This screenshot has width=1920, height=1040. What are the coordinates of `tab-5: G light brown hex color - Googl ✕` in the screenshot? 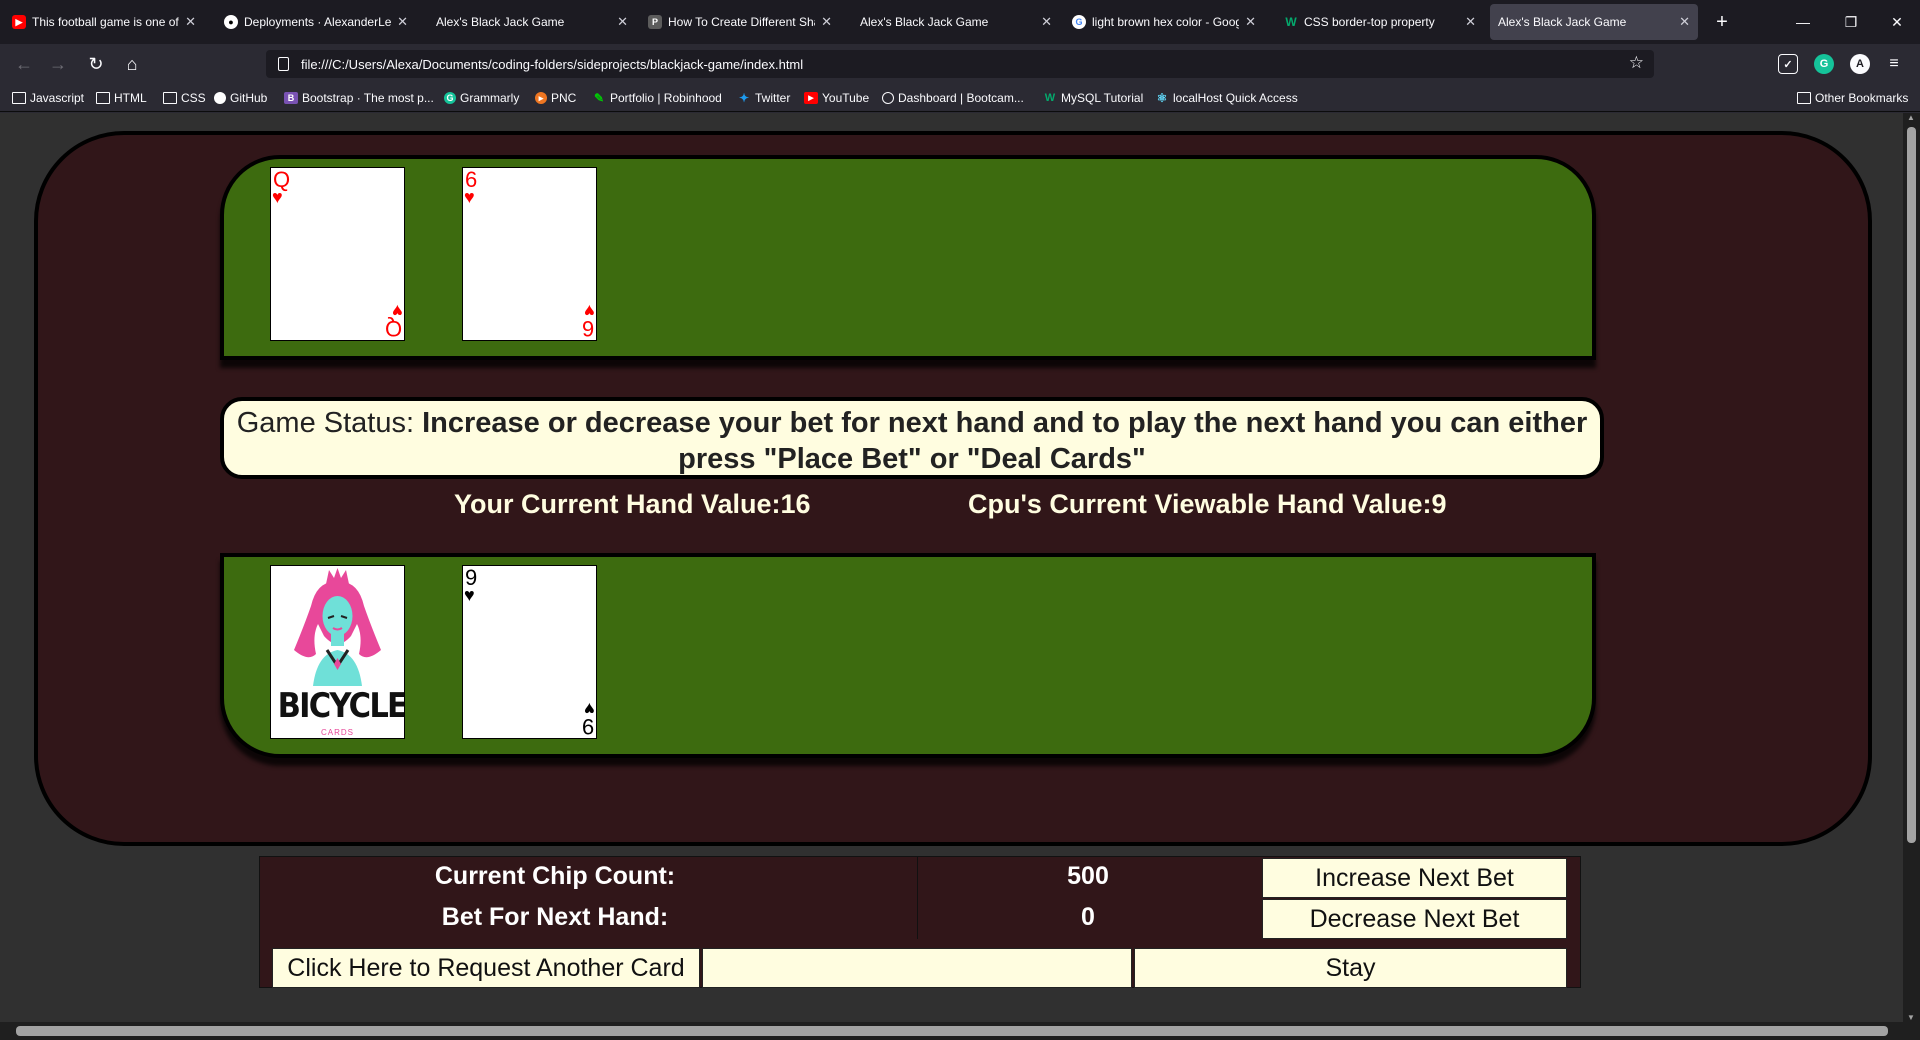 It's located at (1164, 22).